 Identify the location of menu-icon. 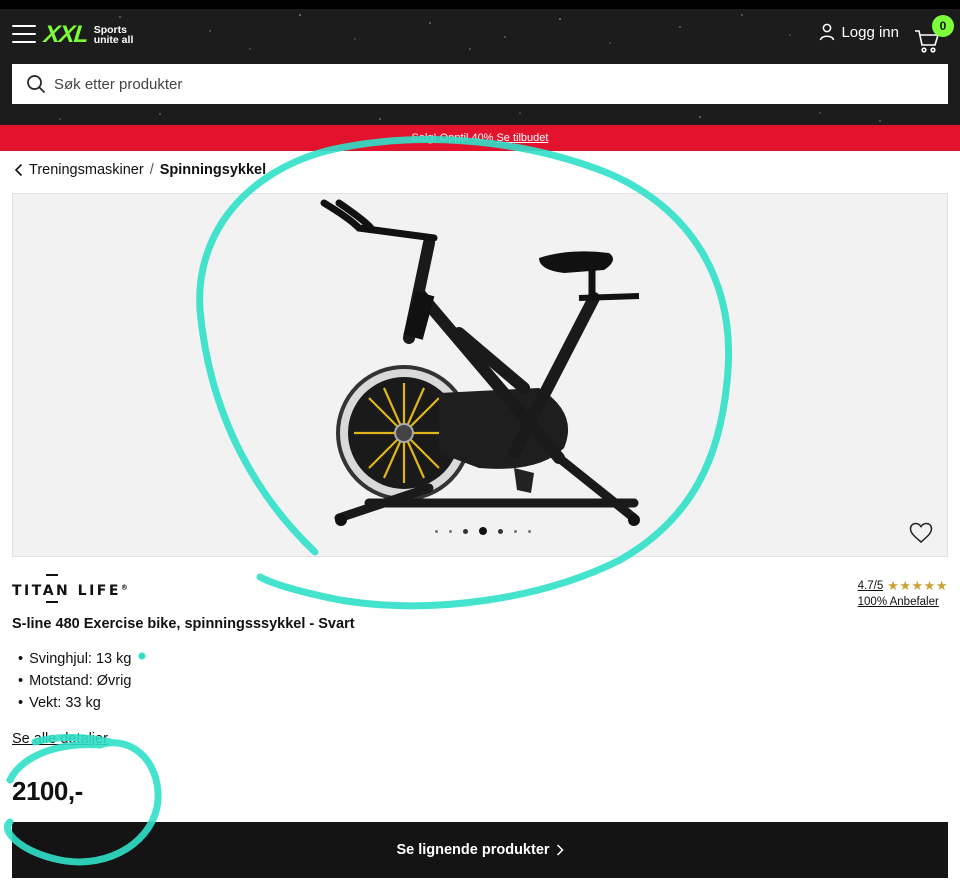
(24, 35).